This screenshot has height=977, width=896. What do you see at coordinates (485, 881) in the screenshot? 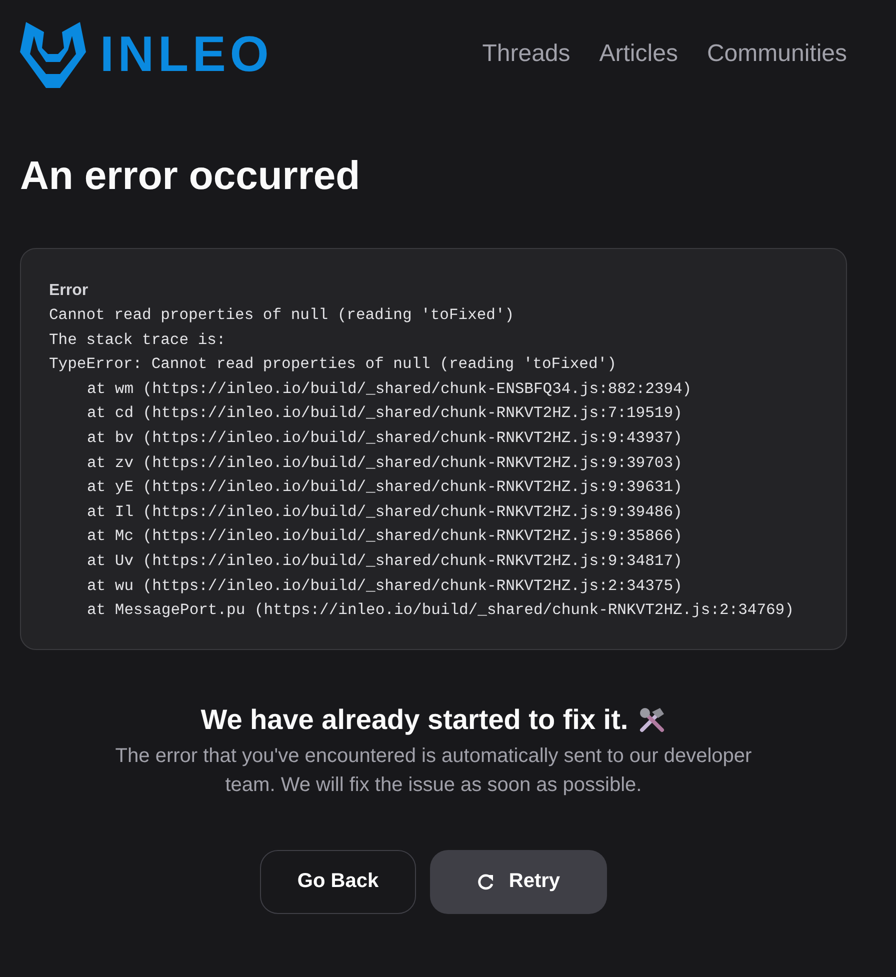
I see `refresh-icon` at bounding box center [485, 881].